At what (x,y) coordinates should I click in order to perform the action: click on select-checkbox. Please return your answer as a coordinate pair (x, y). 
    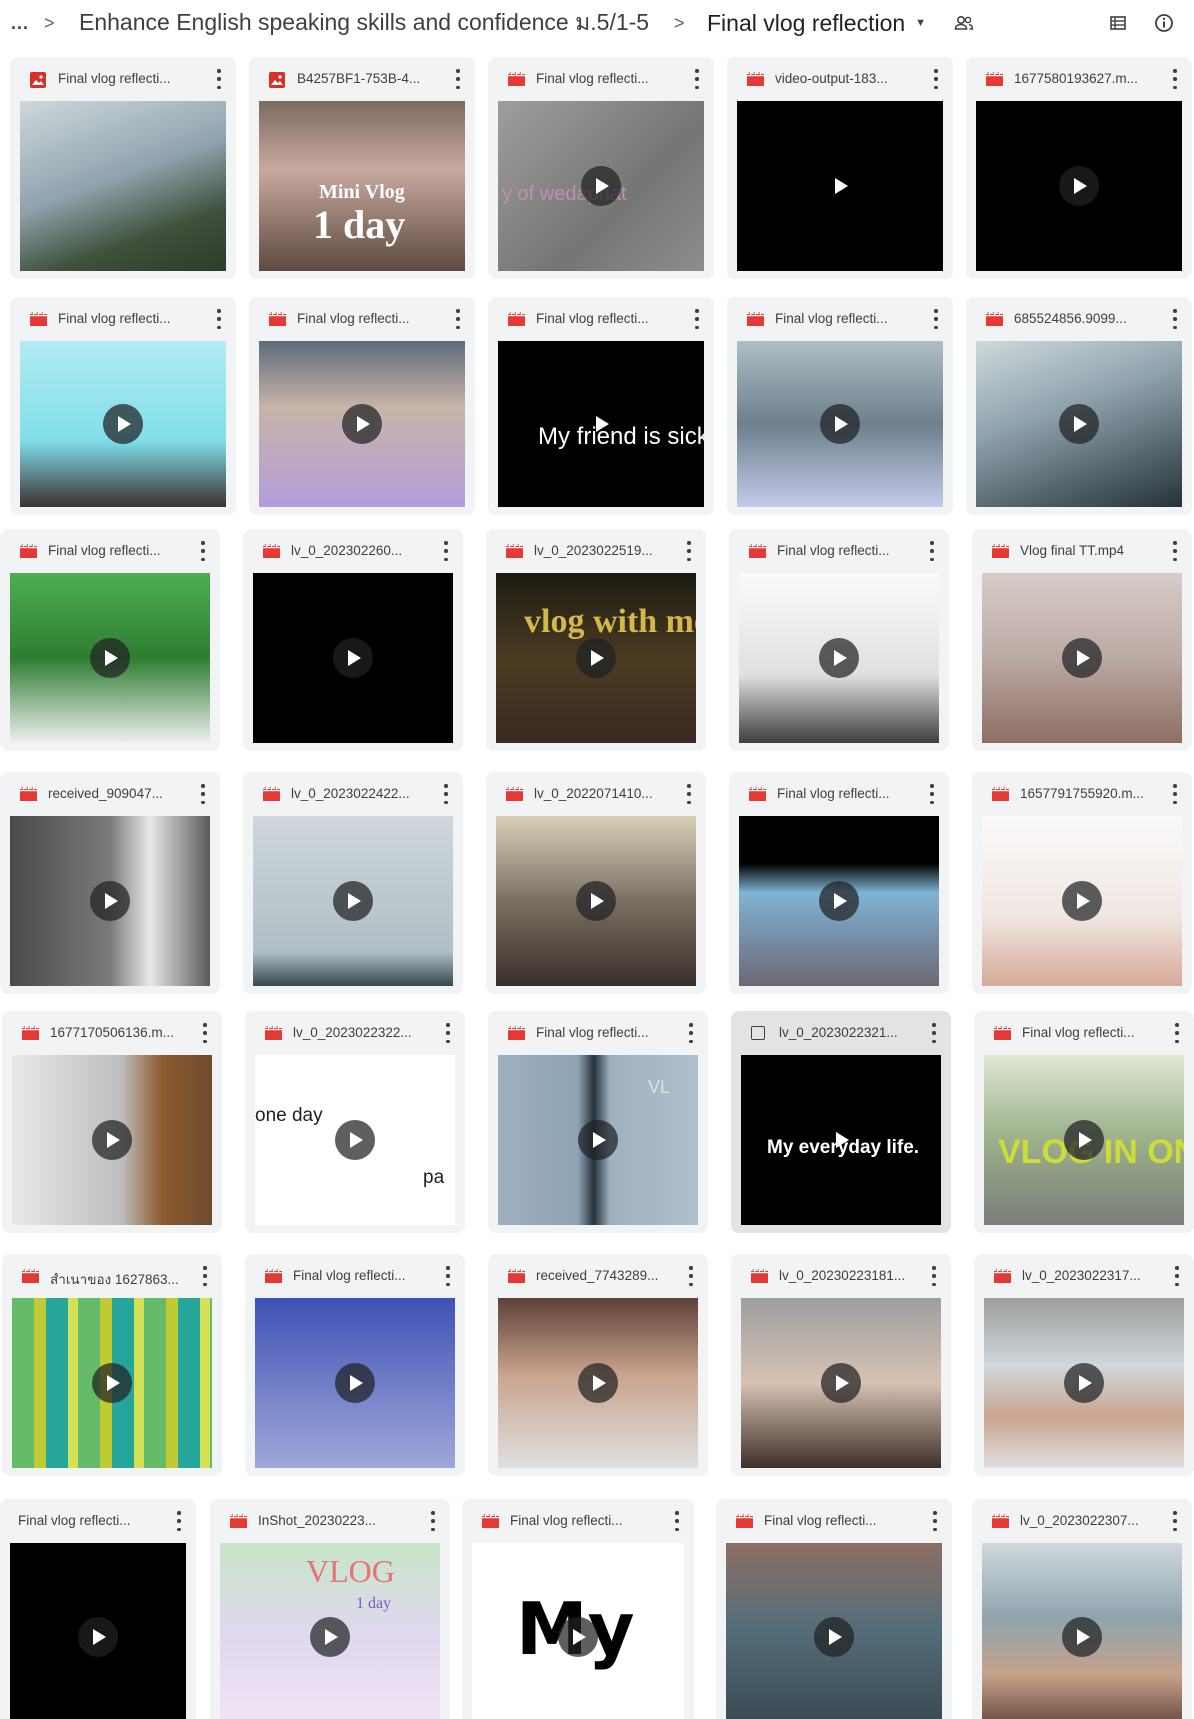
    Looking at the image, I should click on (758, 1033).